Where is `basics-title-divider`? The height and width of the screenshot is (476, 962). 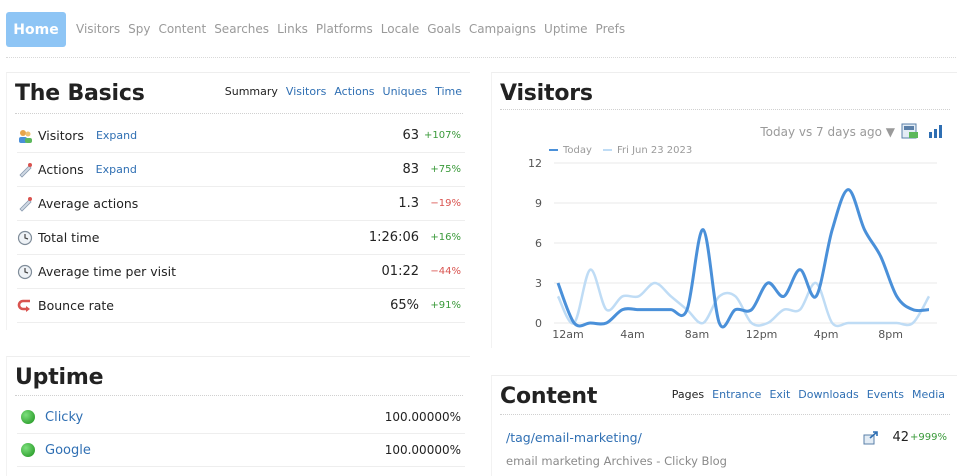 basics-title-divider is located at coordinates (239, 113).